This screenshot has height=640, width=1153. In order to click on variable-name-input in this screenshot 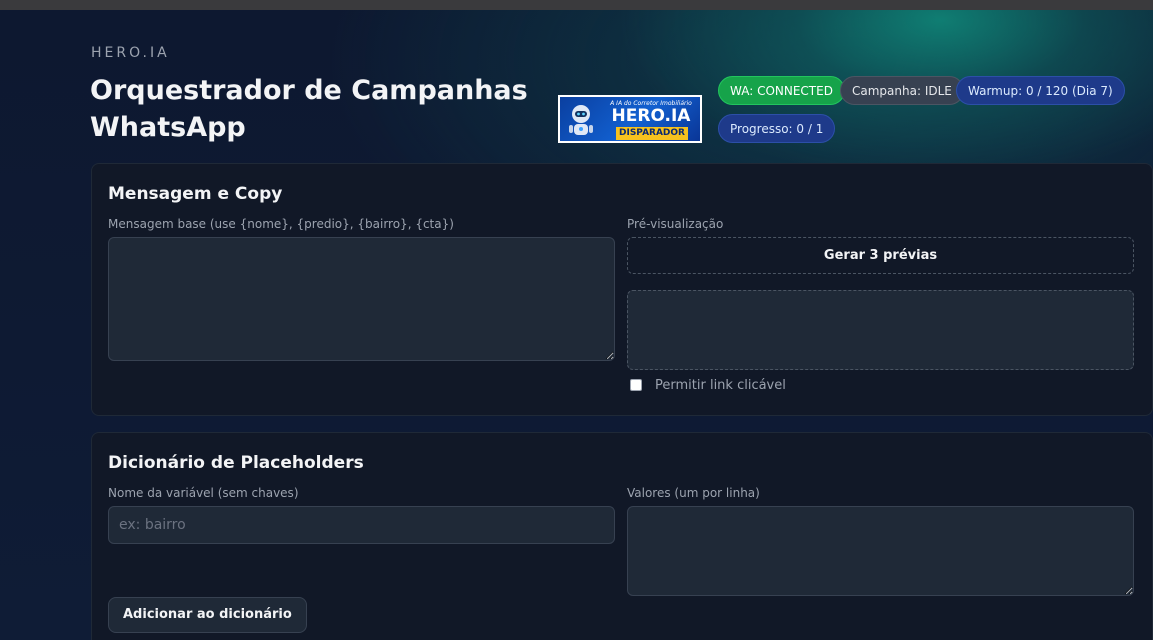, I will do `click(361, 525)`.